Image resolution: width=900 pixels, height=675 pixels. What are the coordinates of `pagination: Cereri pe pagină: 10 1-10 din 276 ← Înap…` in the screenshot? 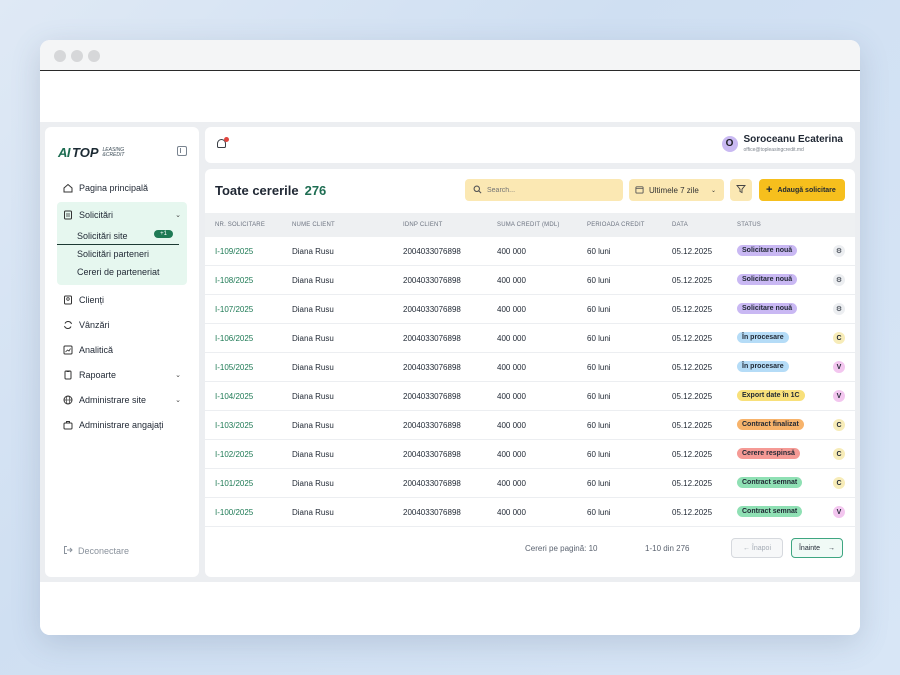 It's located at (530, 549).